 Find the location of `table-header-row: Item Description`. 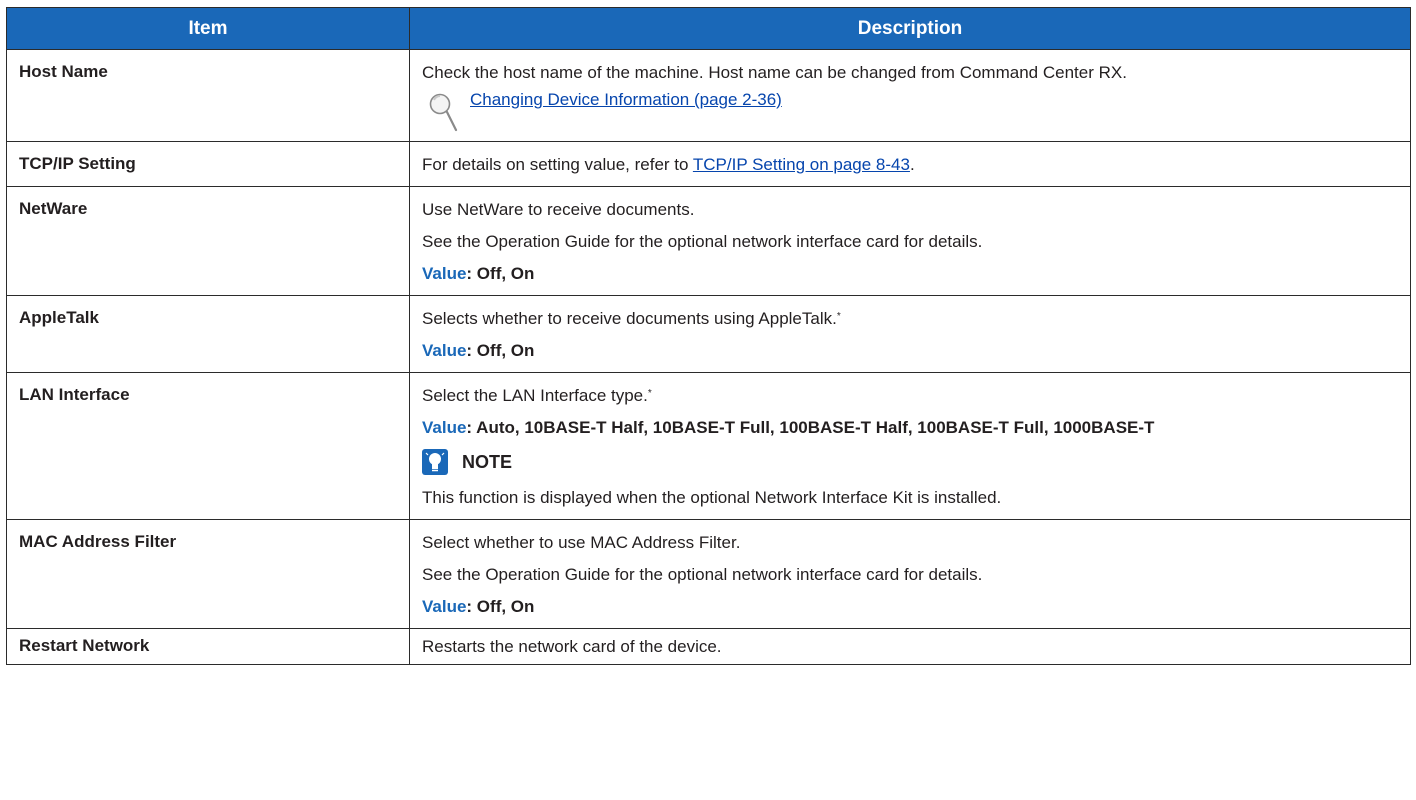

table-header-row: Item Description is located at coordinates (708, 28).